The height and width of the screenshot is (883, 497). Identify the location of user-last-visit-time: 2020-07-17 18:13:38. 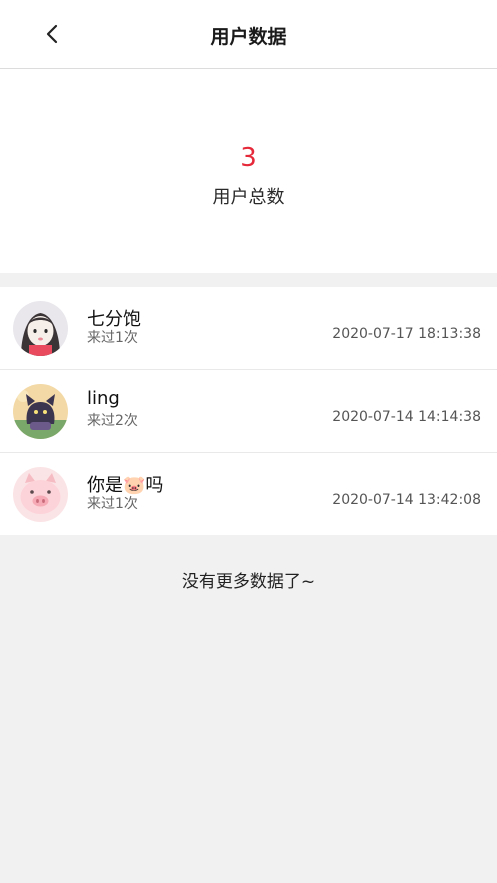
(406, 334).